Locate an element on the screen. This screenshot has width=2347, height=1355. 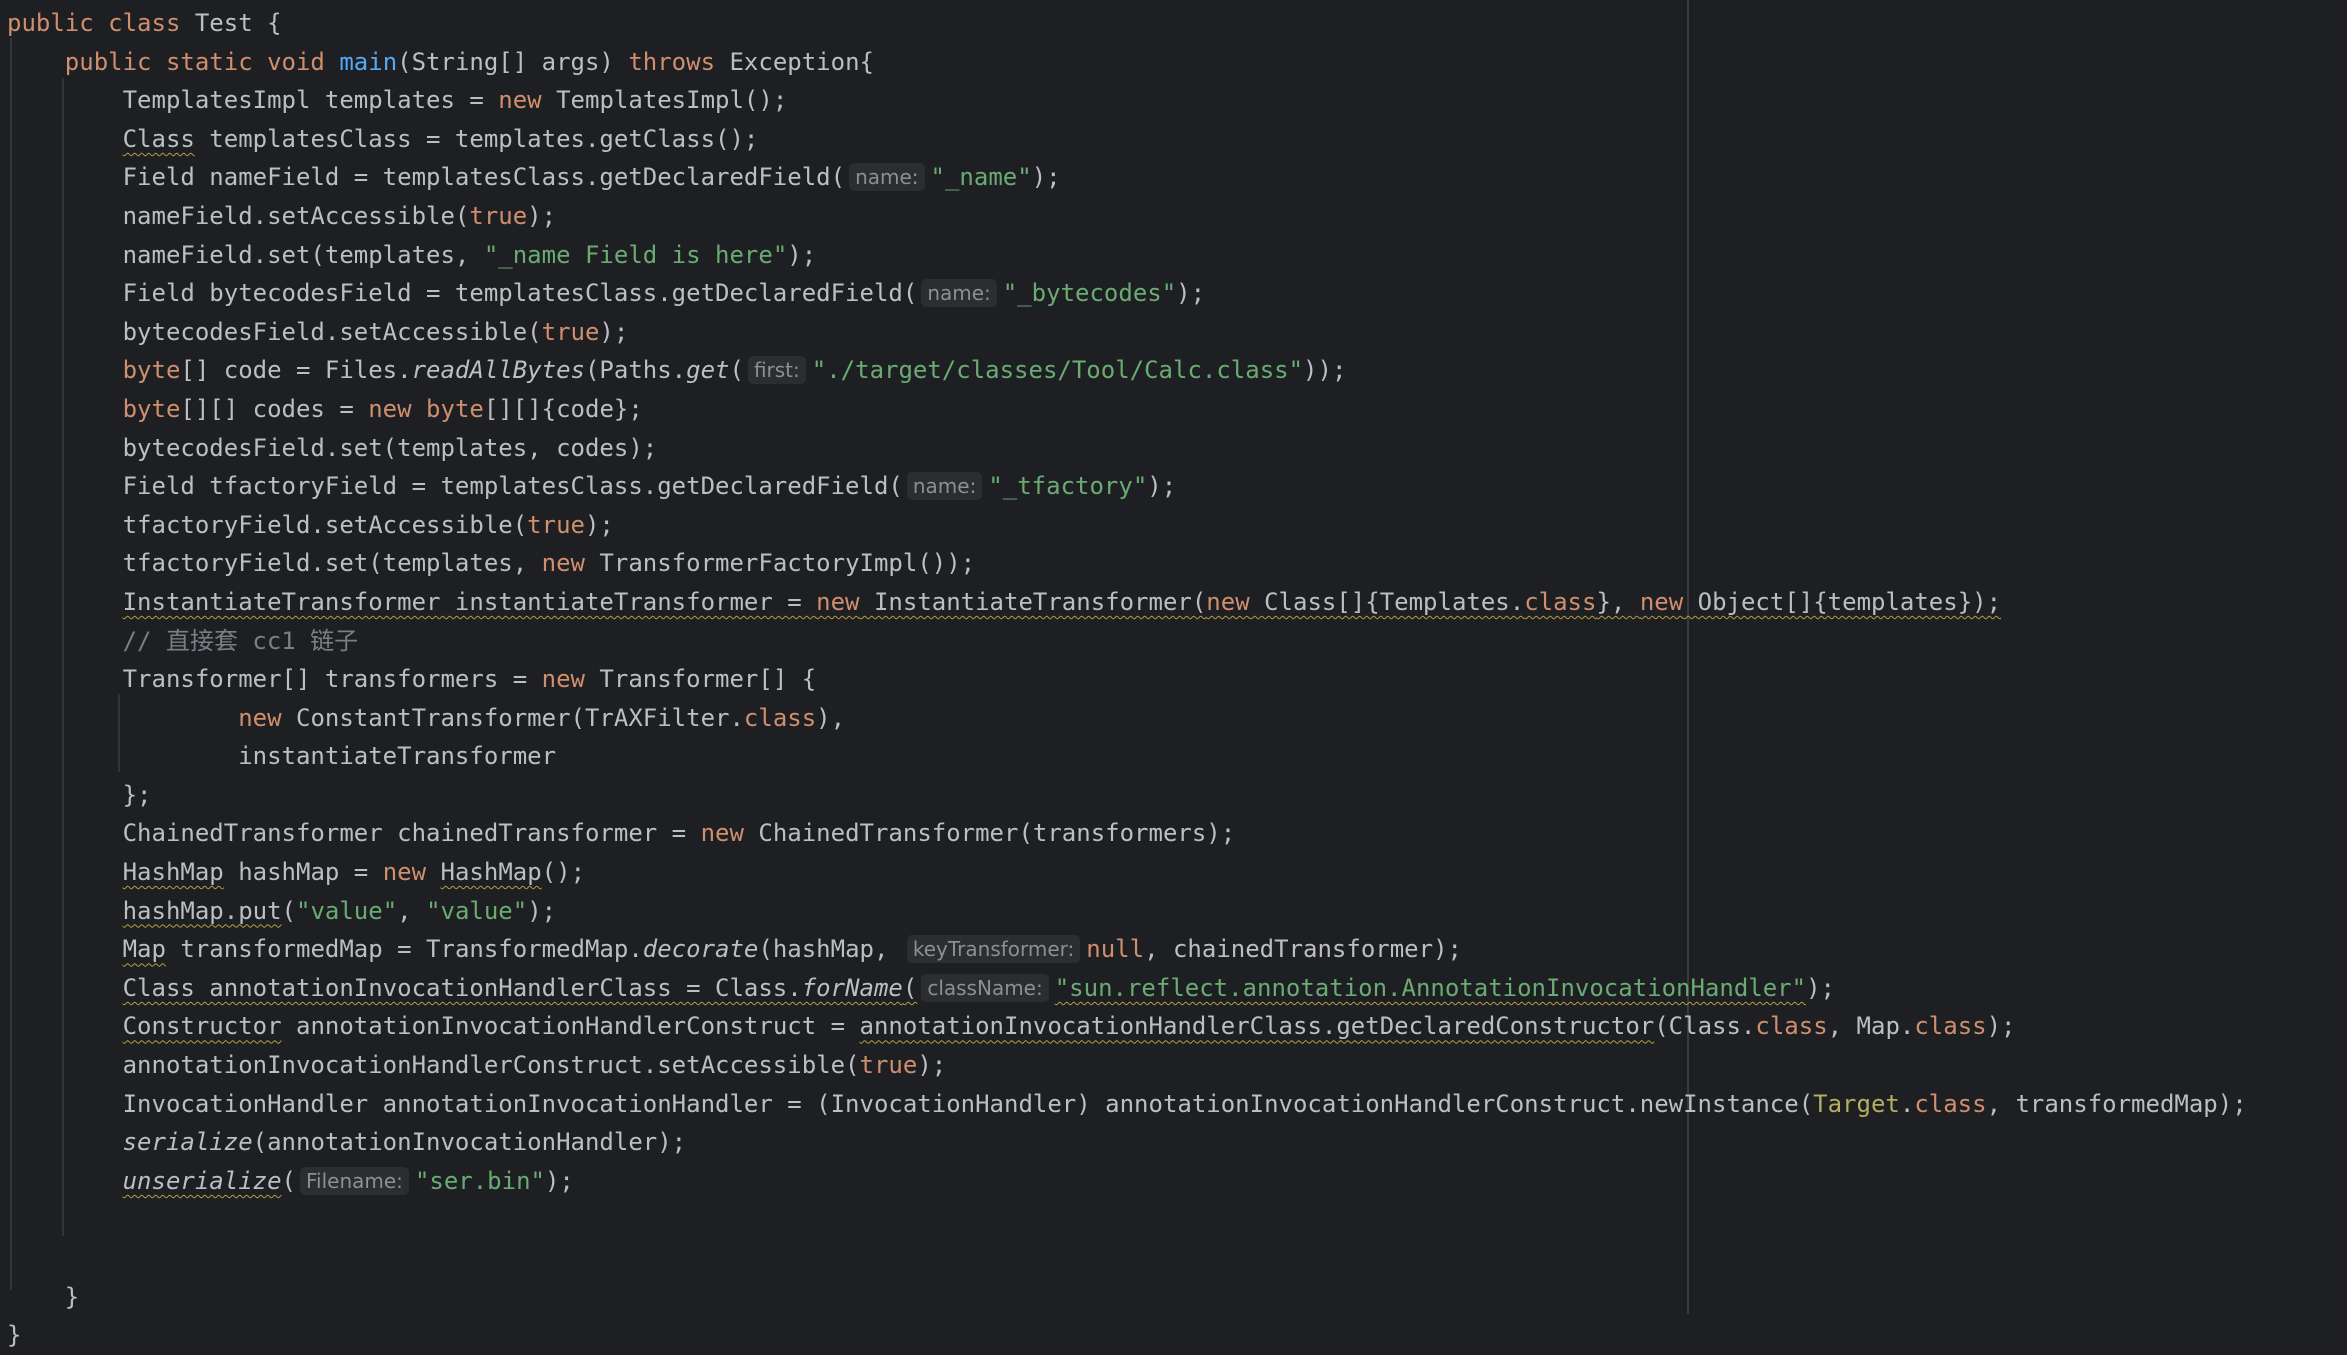
code-token: Map is located at coordinates (144, 949).